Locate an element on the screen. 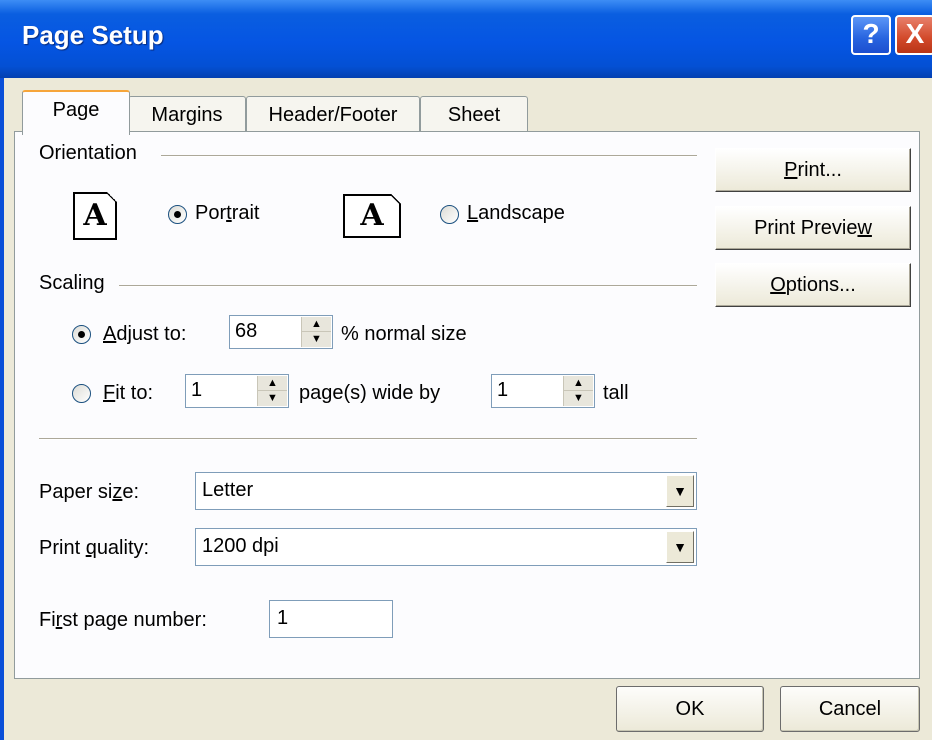  tab-page: Page is located at coordinates (76, 112).